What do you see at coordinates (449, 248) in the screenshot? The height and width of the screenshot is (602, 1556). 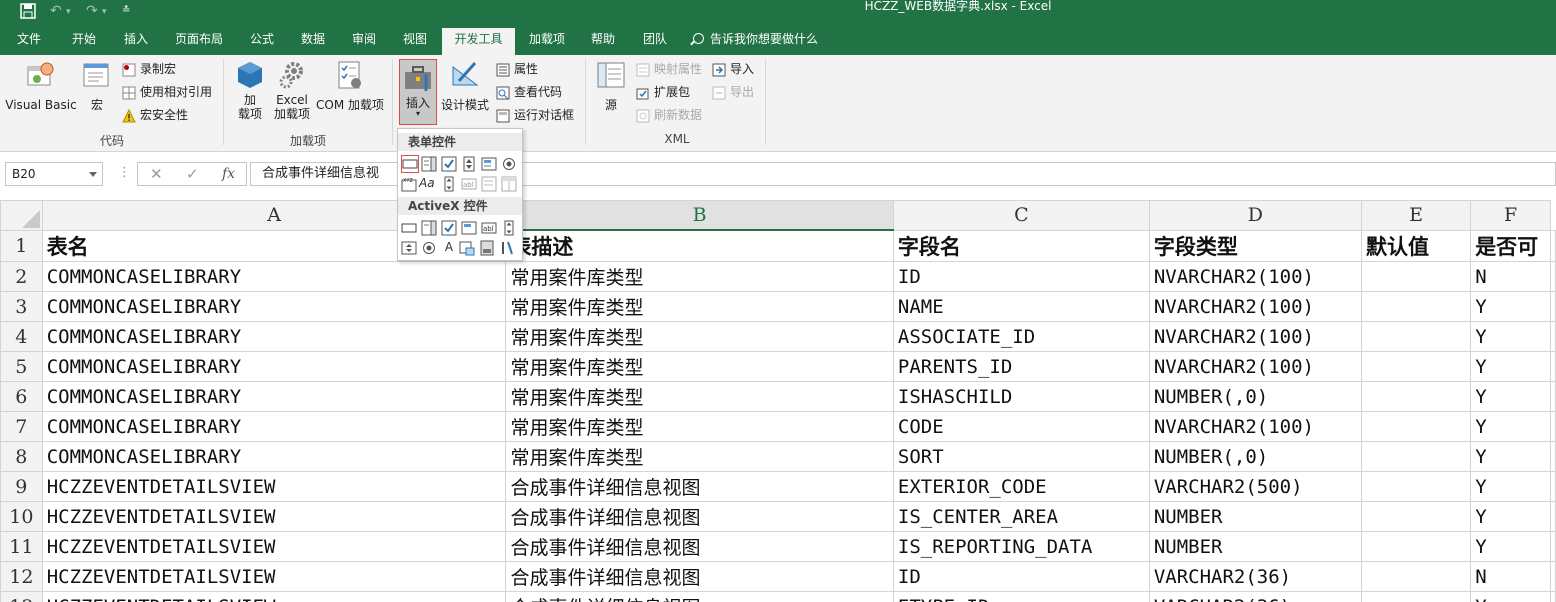 I see `activex-label-icon: A` at bounding box center [449, 248].